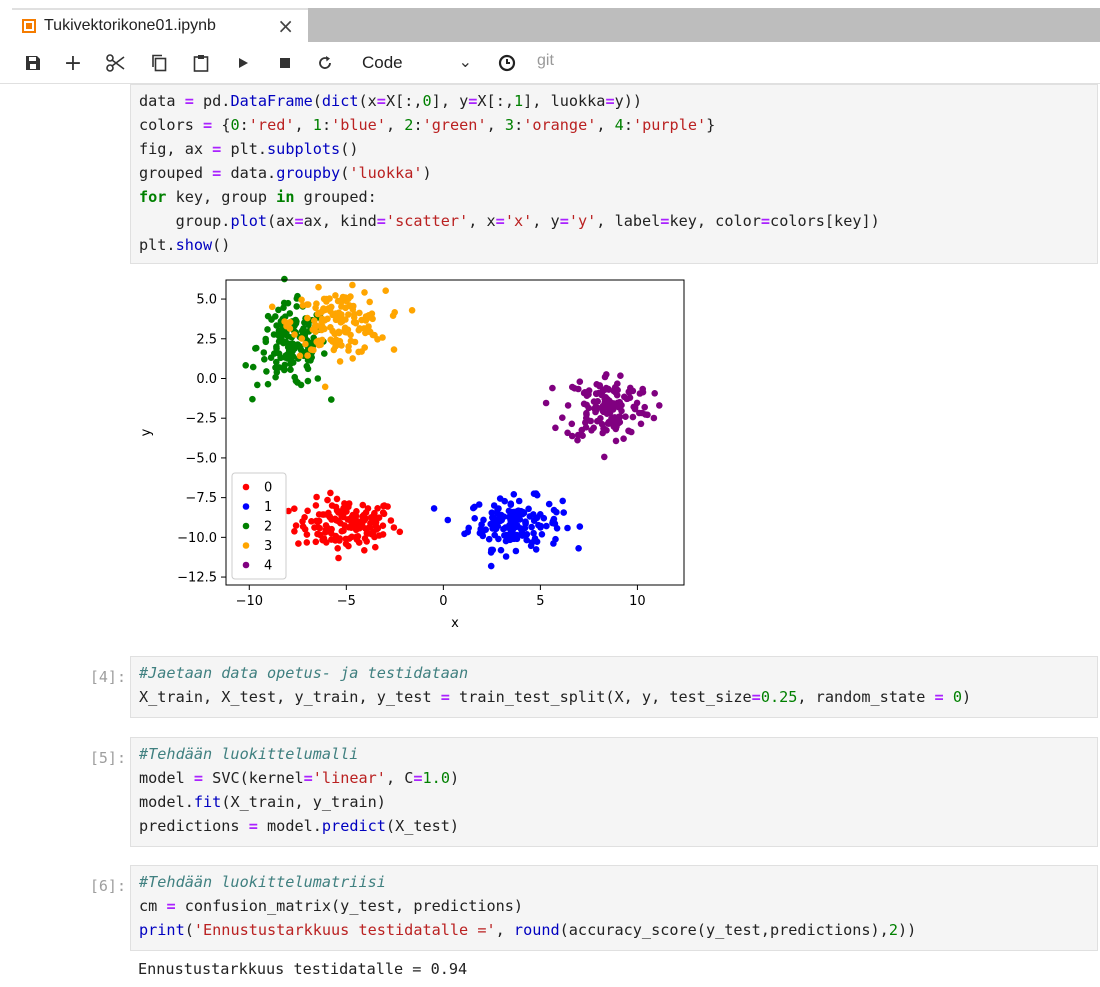 This screenshot has width=1100, height=987. What do you see at coordinates (116, 63) in the screenshot?
I see `cut-button` at bounding box center [116, 63].